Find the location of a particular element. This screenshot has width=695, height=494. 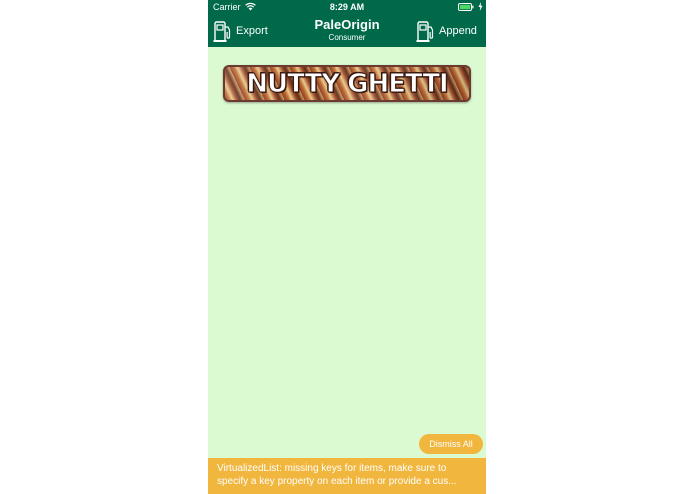

dismiss-all-button: Dismiss All is located at coordinates (451, 444).